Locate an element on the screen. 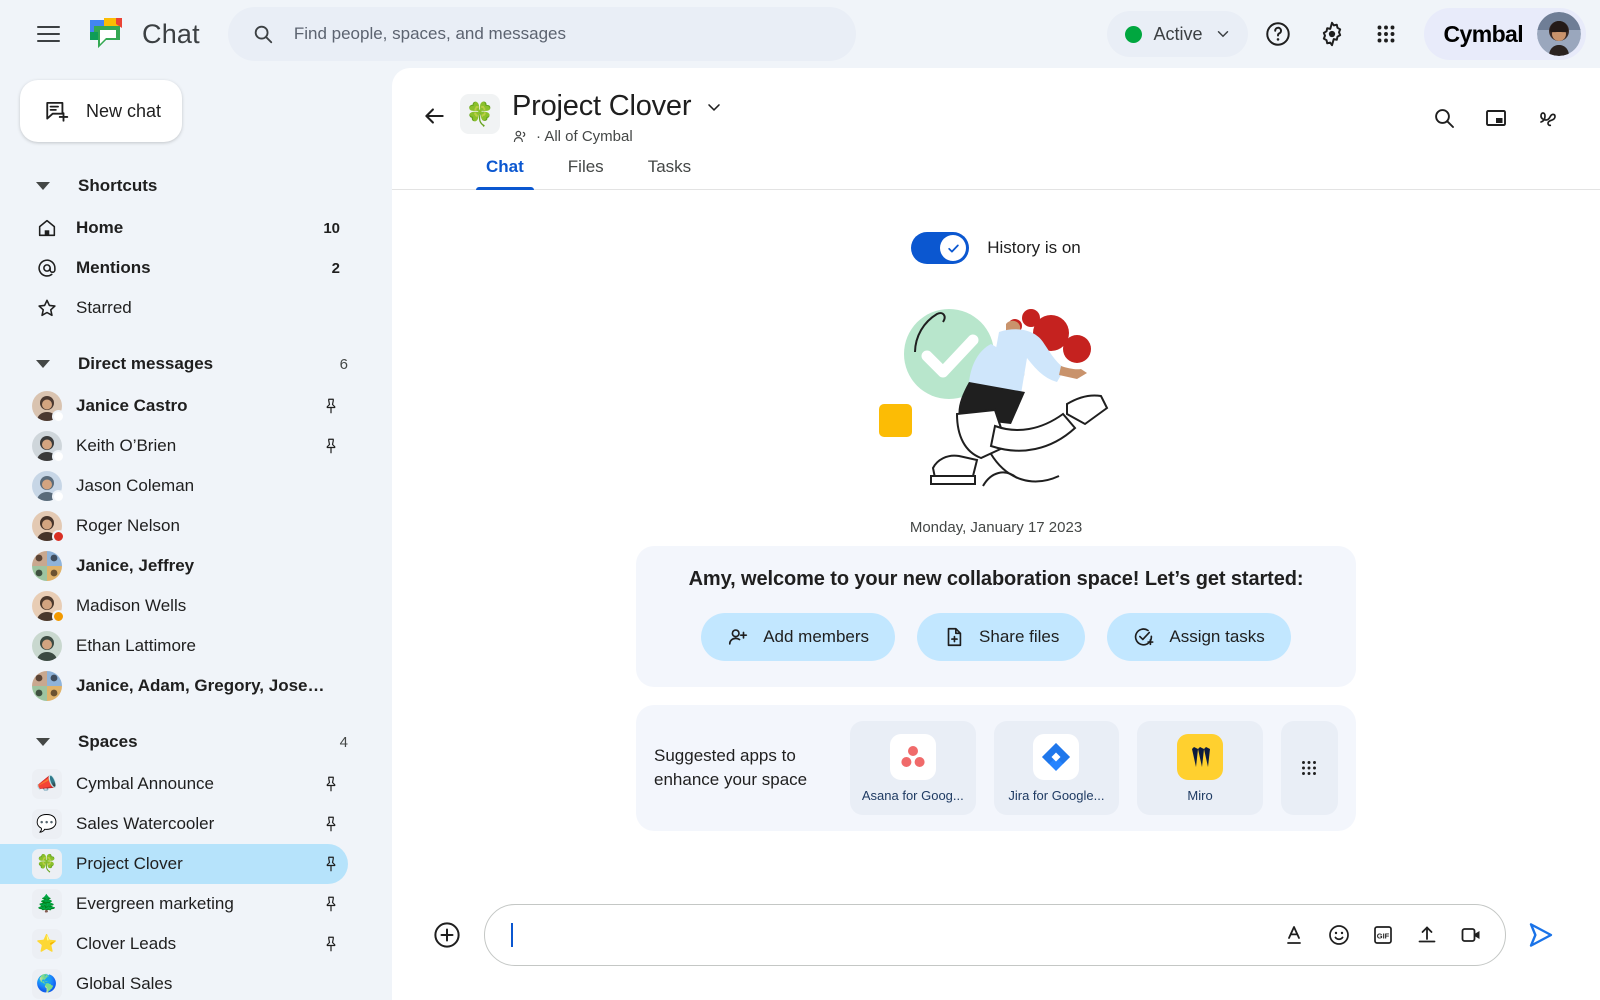  sidebar-item-dm: Keith O’Brien is located at coordinates (174, 446).